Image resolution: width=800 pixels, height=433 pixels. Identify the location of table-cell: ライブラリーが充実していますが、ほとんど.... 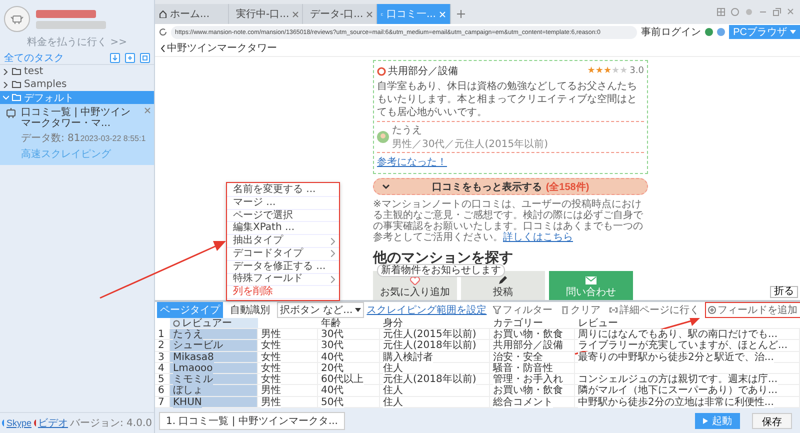
(687, 346).